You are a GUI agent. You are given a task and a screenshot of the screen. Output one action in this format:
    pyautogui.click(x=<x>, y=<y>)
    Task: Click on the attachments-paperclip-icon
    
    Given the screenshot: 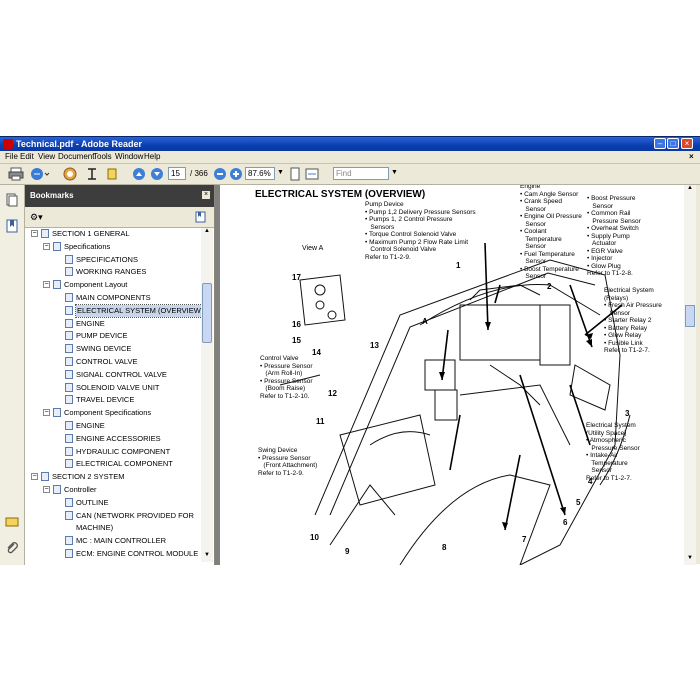 What is the action you would take?
    pyautogui.click(x=12, y=548)
    